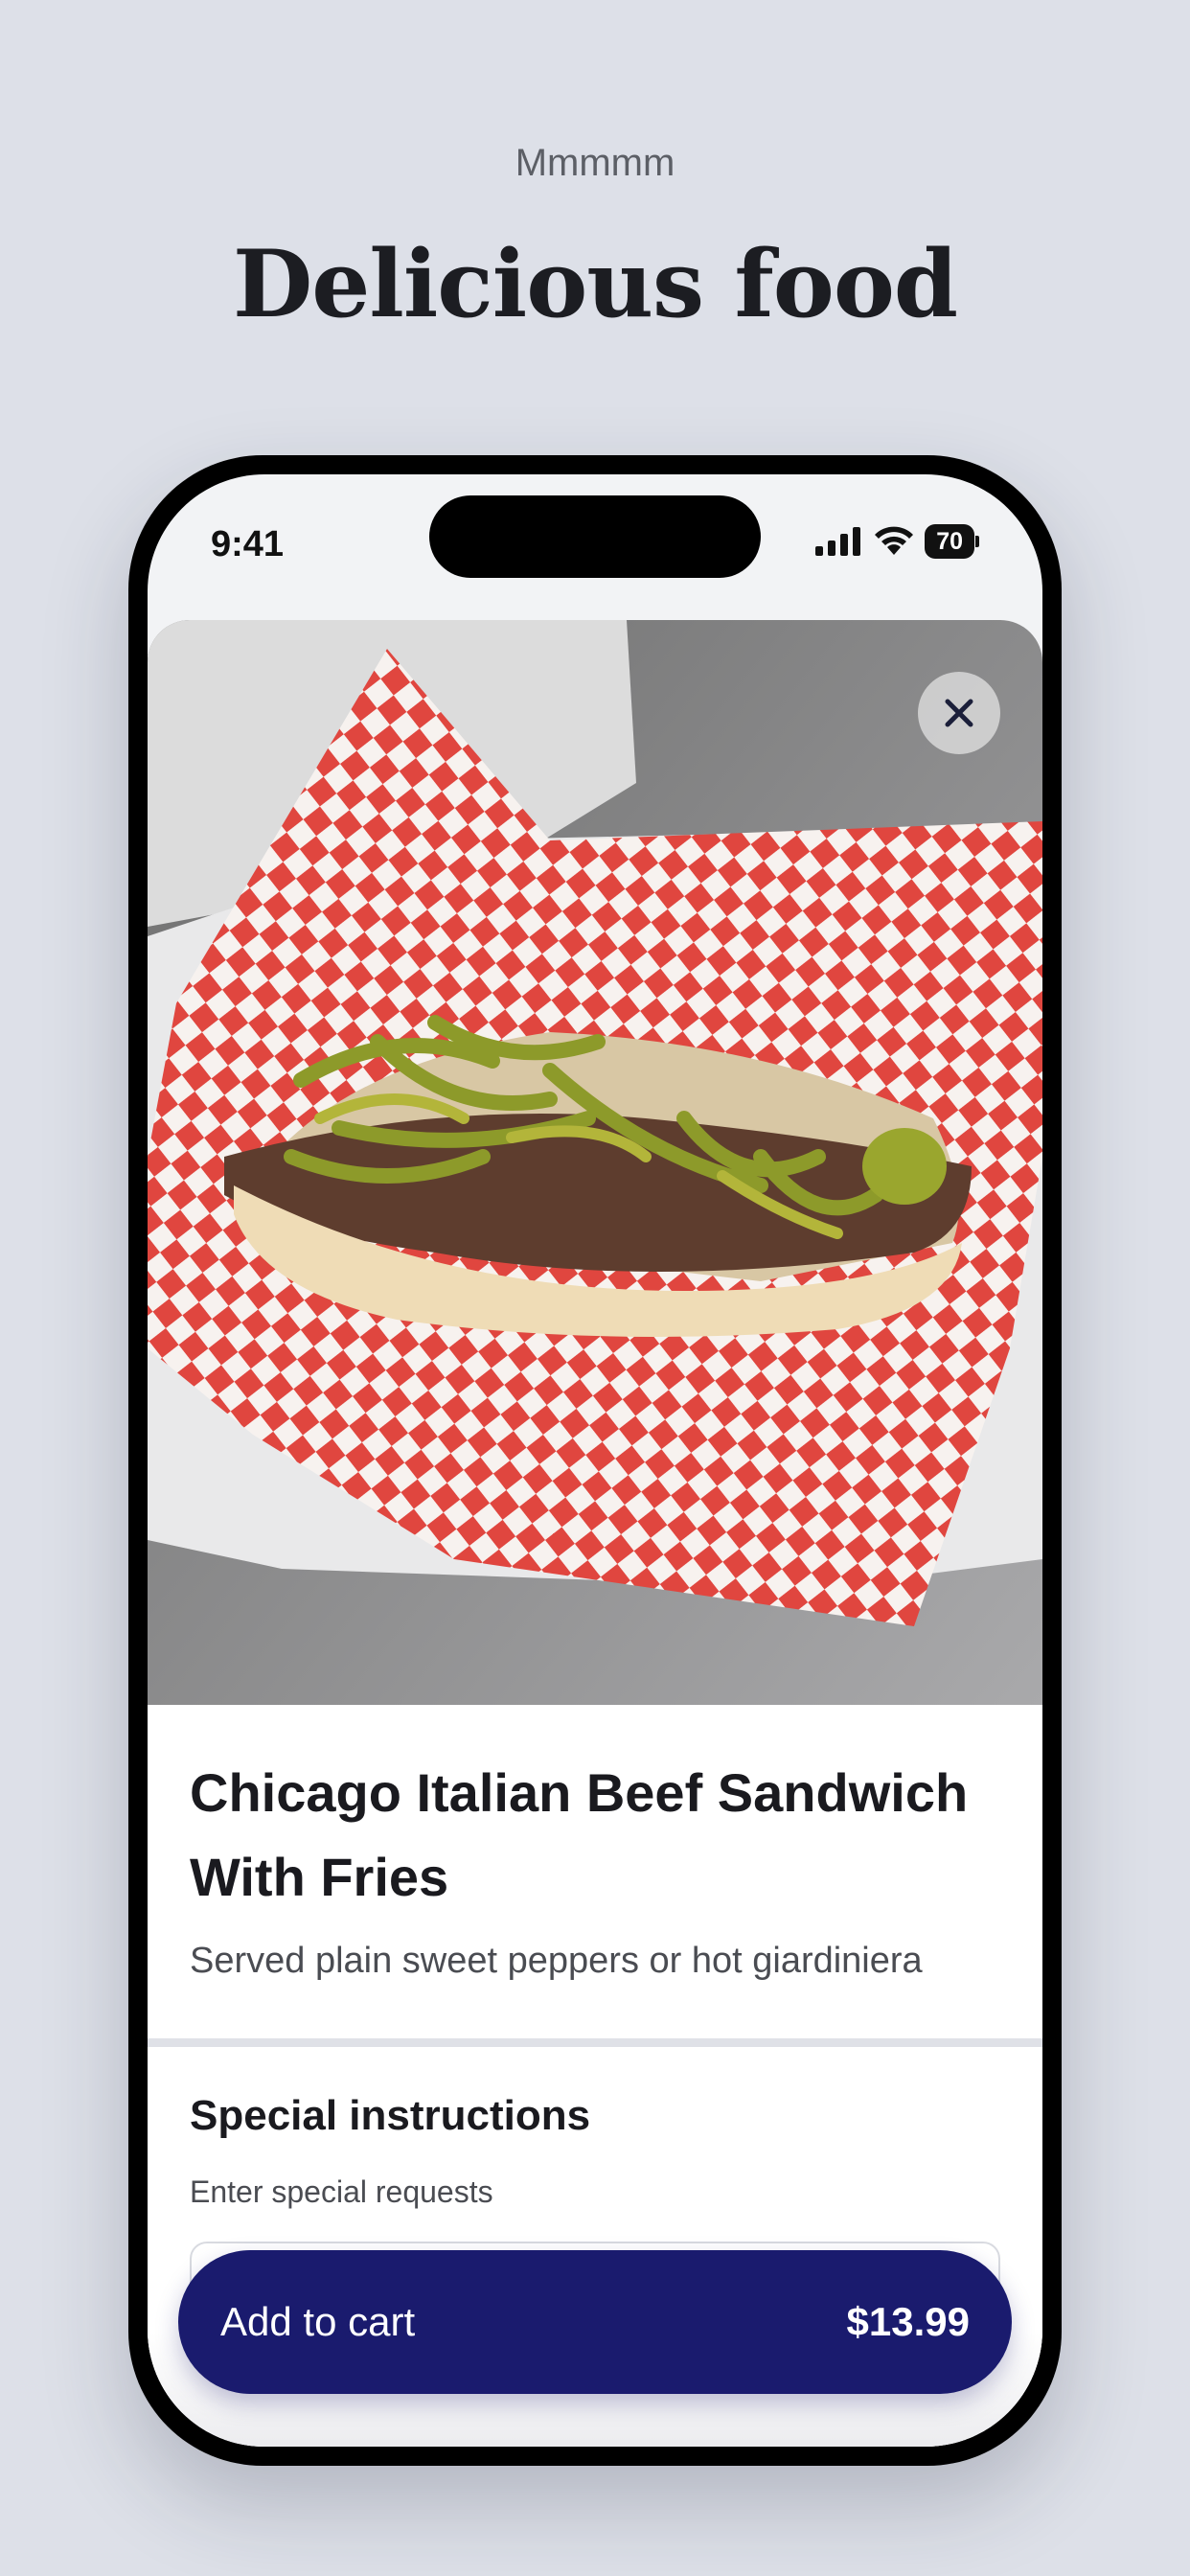 The height and width of the screenshot is (2576, 1190). I want to click on item-title: Chicago Italian Beef Sandwich With Fries, so click(579, 1834).